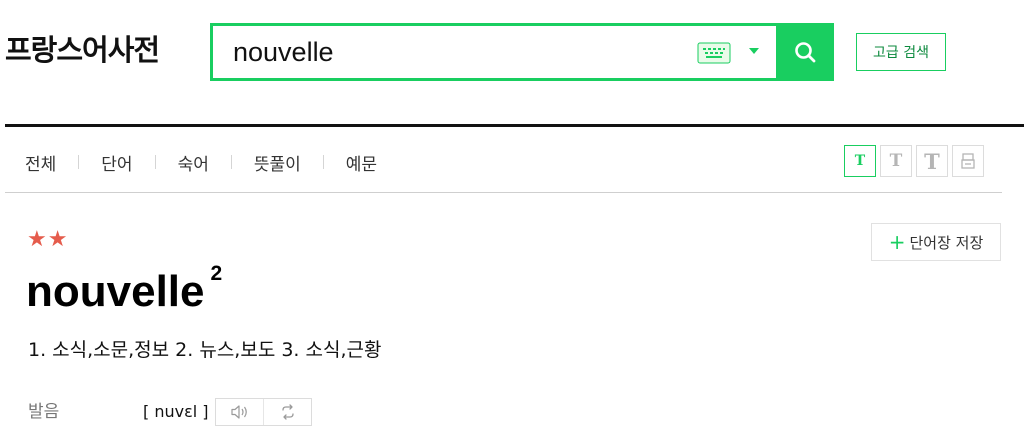 The image size is (1024, 433). I want to click on tab-example: 예문, so click(361, 162).